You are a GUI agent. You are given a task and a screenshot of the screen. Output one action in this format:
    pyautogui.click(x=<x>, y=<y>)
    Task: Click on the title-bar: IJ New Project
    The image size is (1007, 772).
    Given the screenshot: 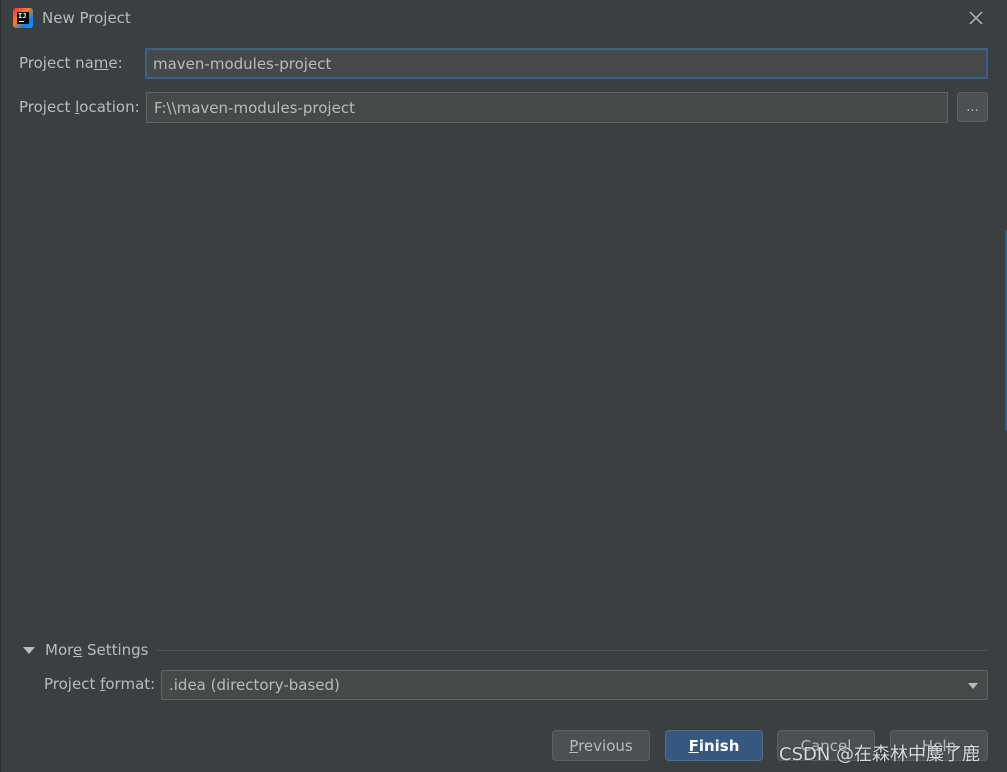 What is the action you would take?
    pyautogui.click(x=504, y=18)
    